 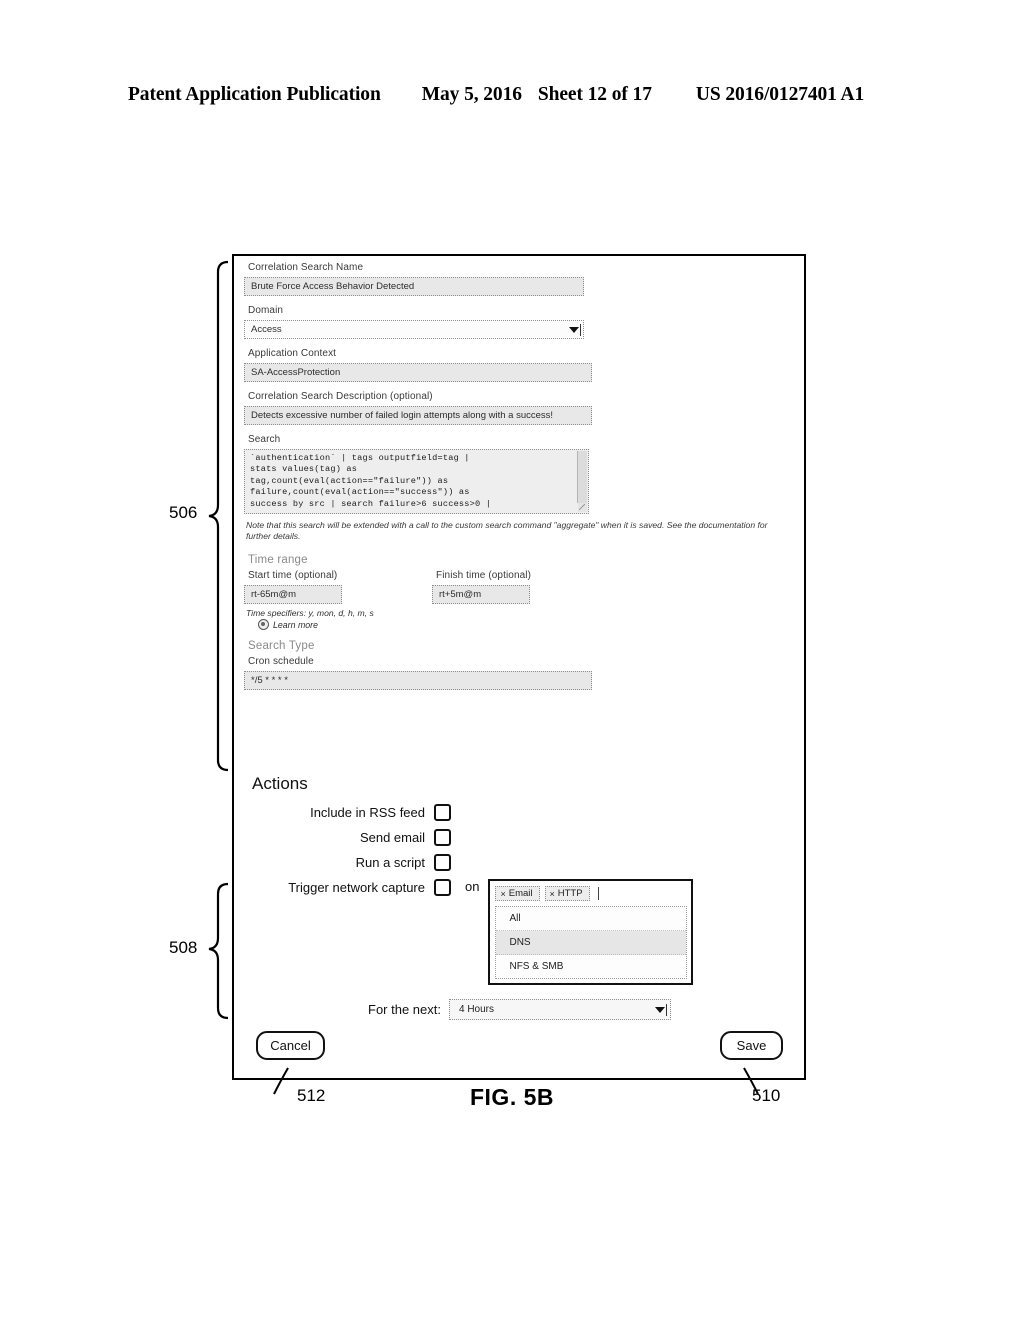 I want to click on time-range-heading: Time range, so click(x=278, y=560).